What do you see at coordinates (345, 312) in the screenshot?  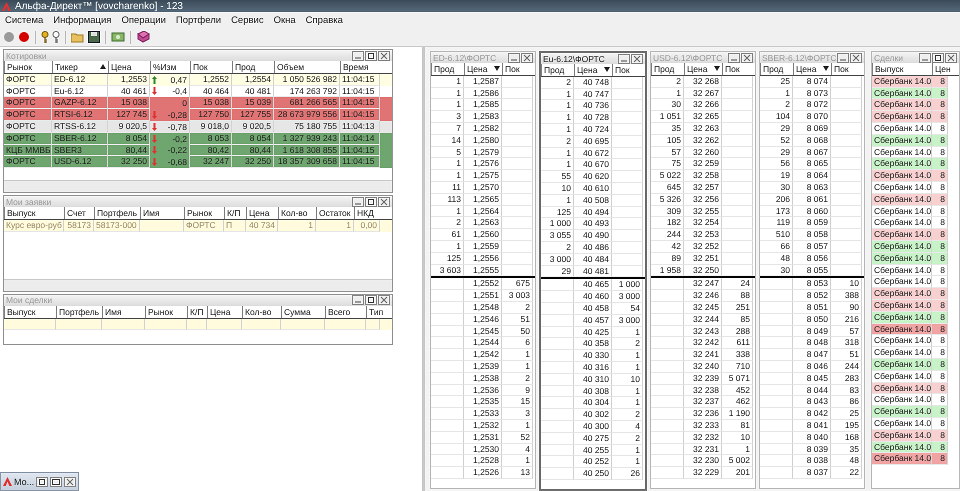 I see `column-header: Всего` at bounding box center [345, 312].